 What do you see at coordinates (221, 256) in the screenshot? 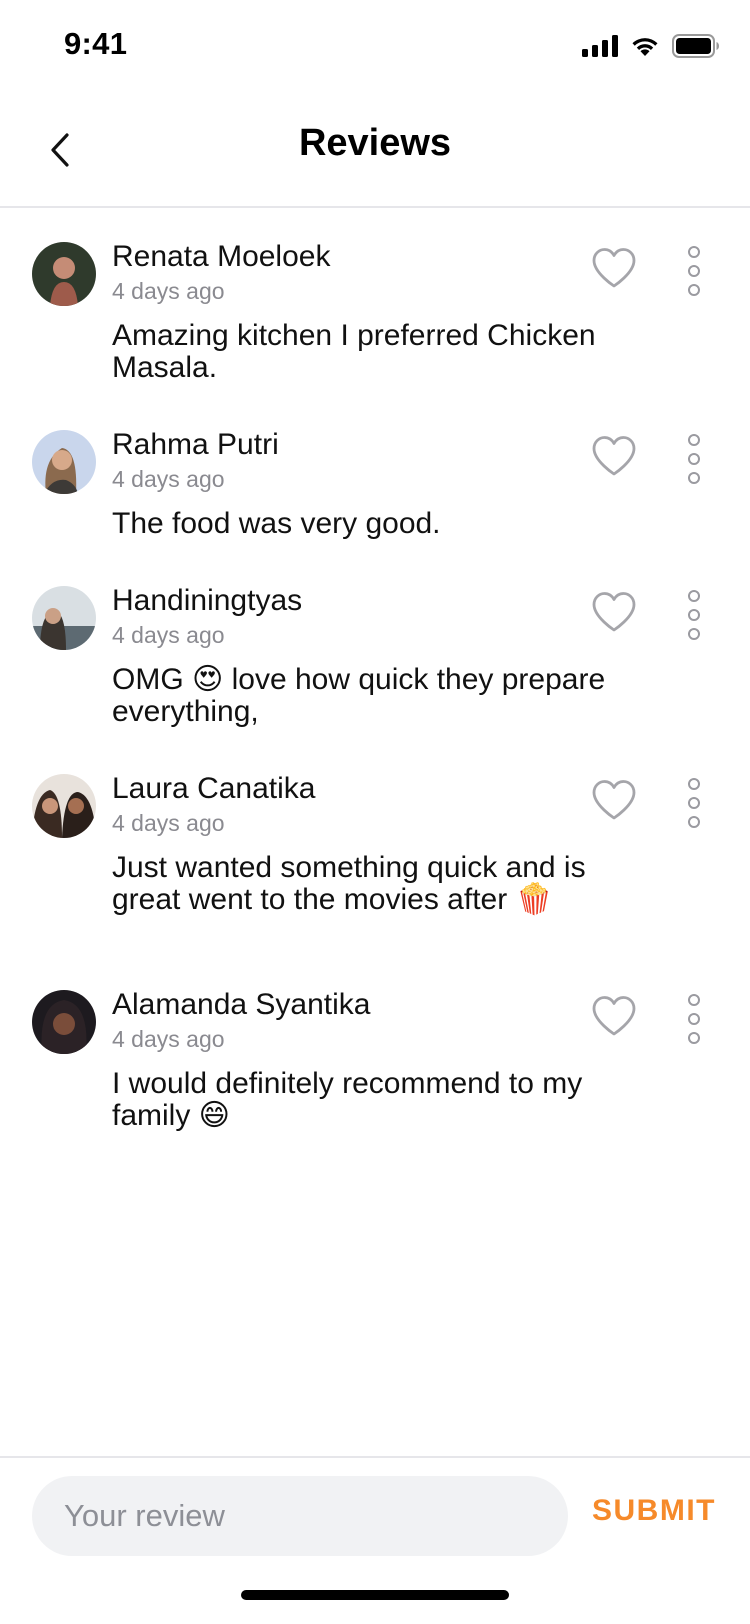
I see `reviewer-name: Renata Moeloek` at bounding box center [221, 256].